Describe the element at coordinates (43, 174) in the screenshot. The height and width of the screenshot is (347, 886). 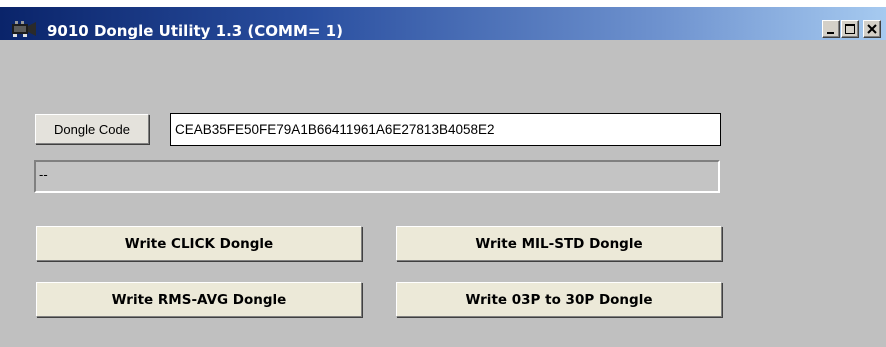
I see `status-text: --` at that location.